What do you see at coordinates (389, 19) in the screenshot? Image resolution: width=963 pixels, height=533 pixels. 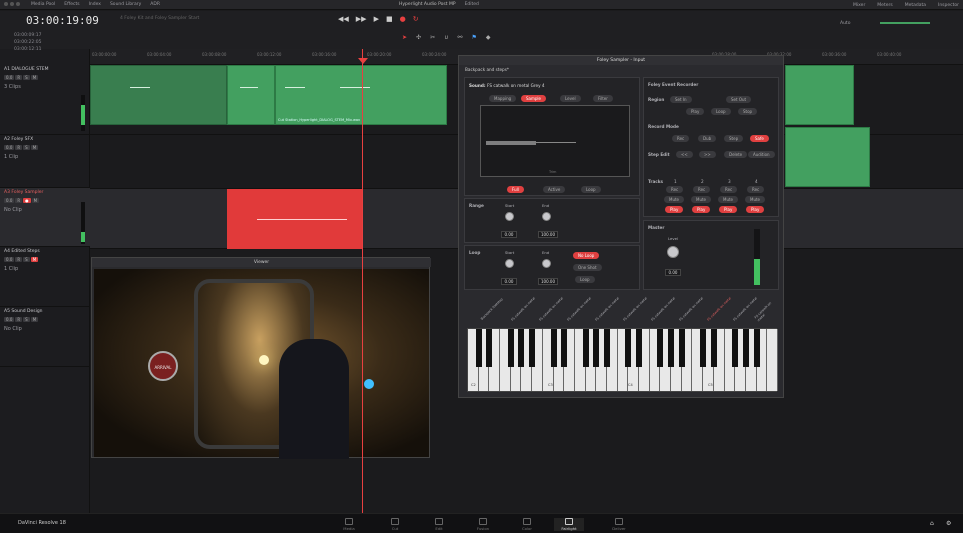 I see `stop-icon: ■` at bounding box center [389, 19].